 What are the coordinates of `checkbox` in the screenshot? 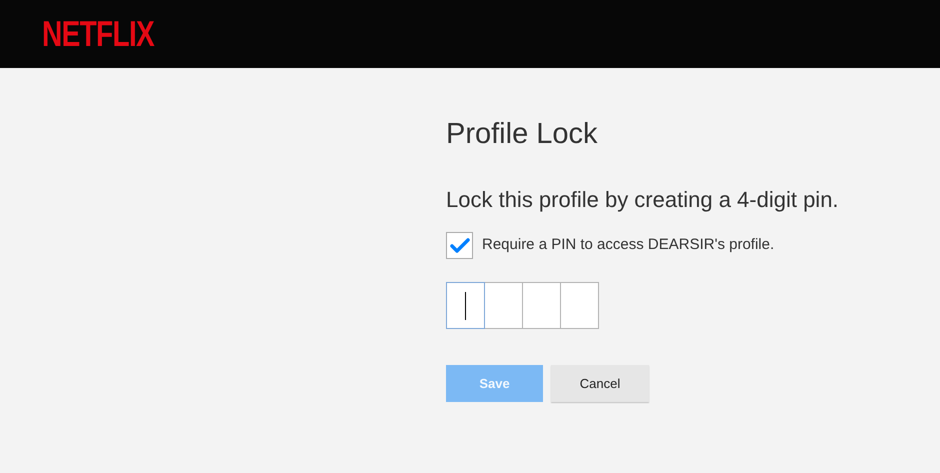 It's located at (459, 245).